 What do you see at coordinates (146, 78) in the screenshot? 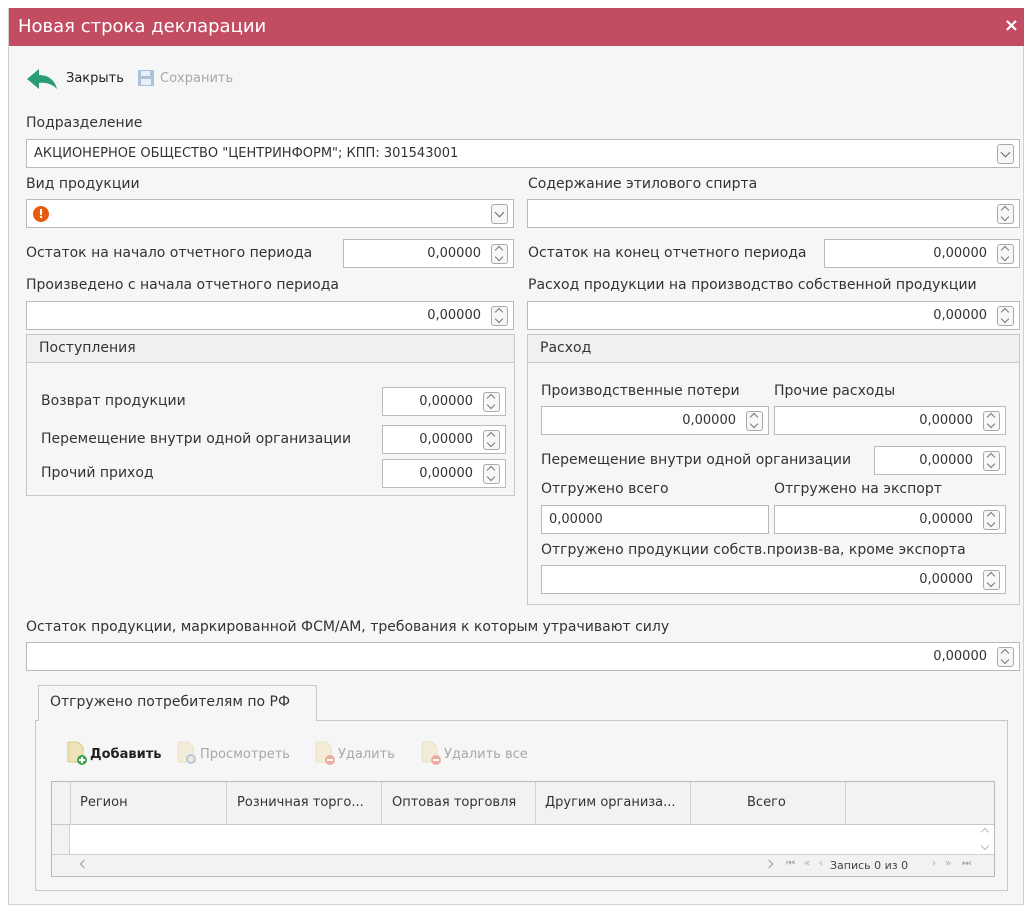
I see `floppy-disk-icon` at bounding box center [146, 78].